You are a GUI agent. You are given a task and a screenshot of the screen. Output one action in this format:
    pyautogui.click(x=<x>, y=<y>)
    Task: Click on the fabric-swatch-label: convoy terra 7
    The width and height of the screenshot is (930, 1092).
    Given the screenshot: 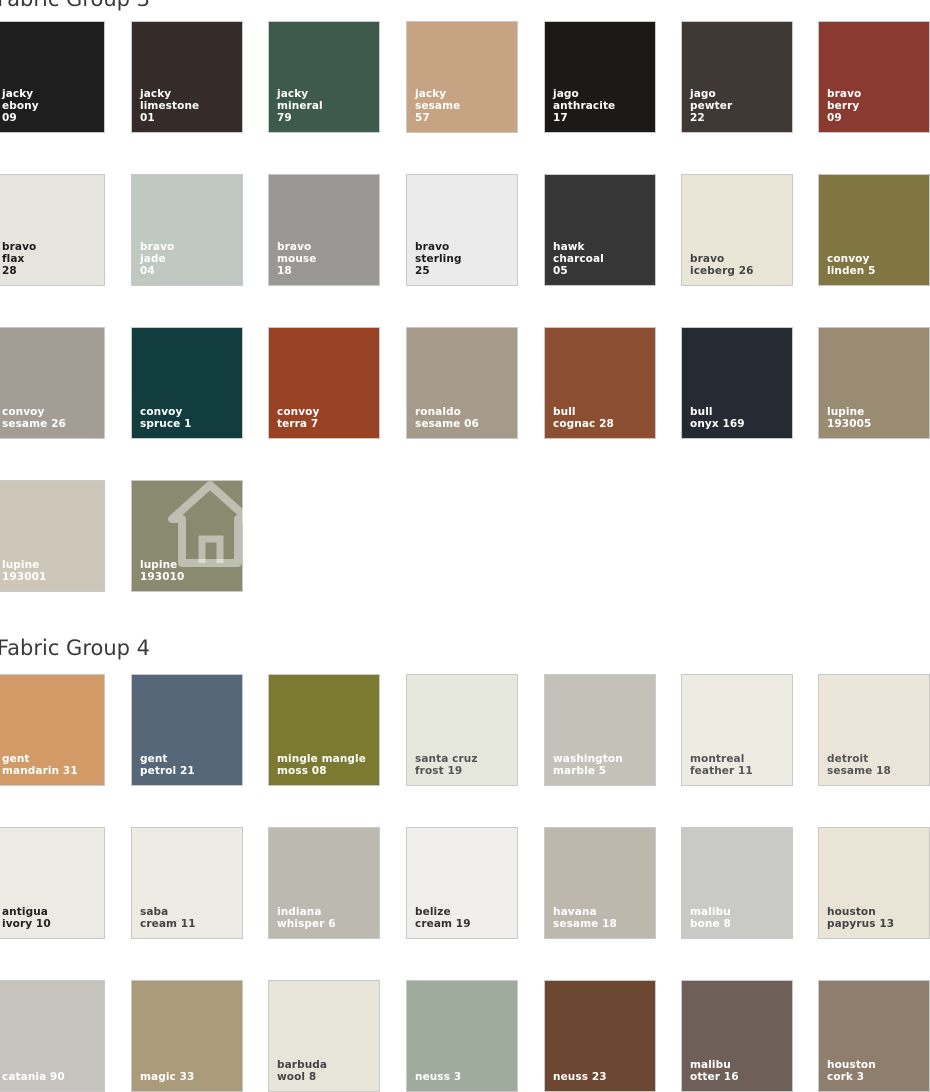 What is the action you would take?
    pyautogui.click(x=298, y=418)
    